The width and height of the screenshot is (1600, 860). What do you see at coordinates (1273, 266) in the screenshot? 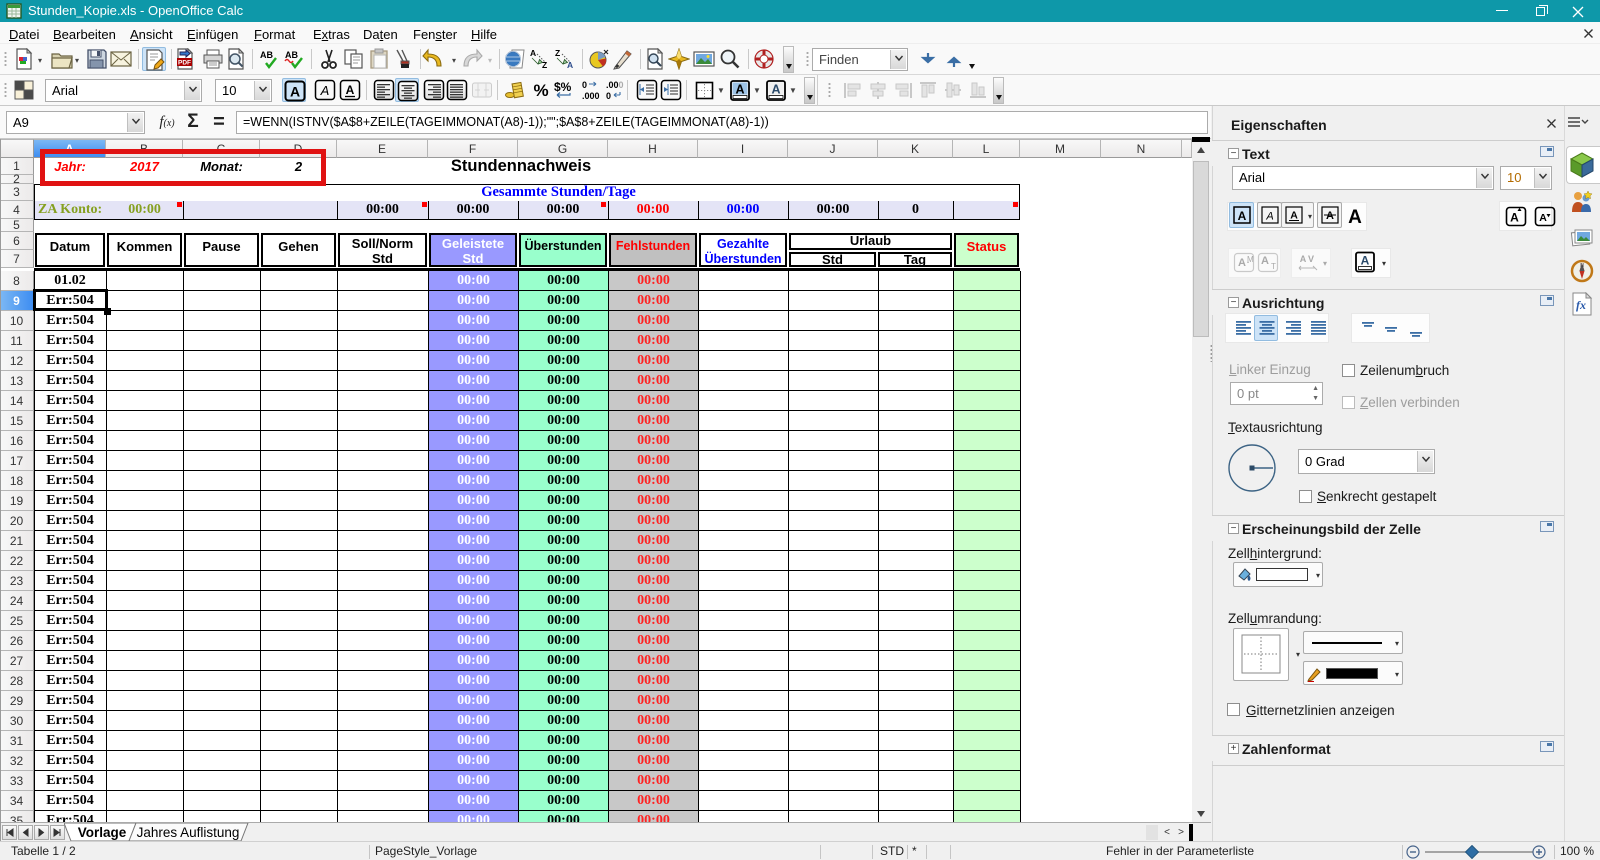
I see `svg-text: T` at bounding box center [1273, 266].